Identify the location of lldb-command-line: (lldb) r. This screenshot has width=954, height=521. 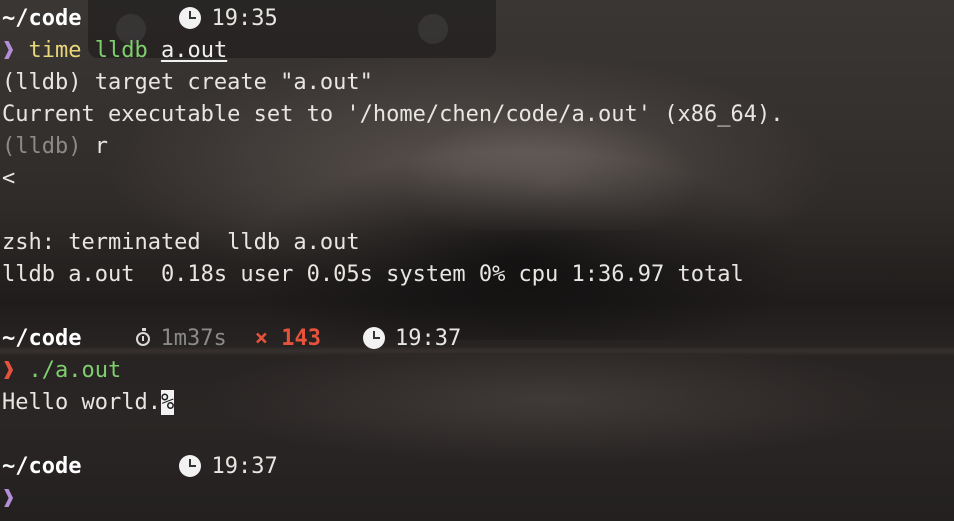
(478, 147).